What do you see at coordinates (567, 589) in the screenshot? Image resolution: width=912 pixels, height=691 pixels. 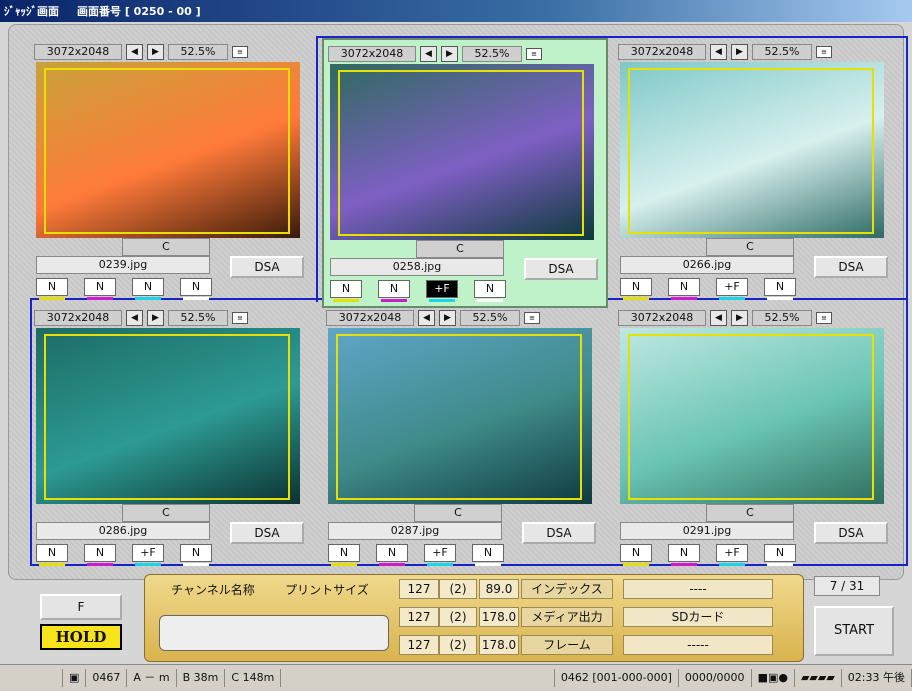 I see `row-label: インデックス` at bounding box center [567, 589].